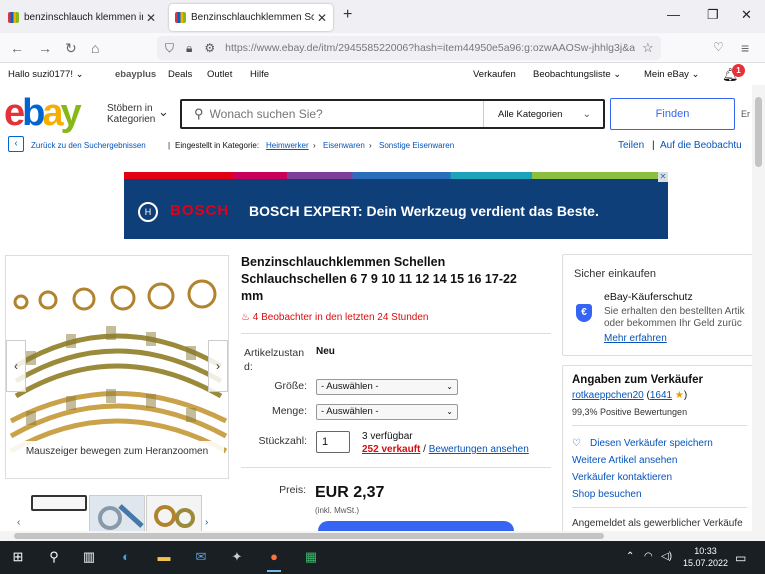 This screenshot has width=765, height=574. What do you see at coordinates (251, 17) in the screenshot?
I see `tab-product: Benzinschlauchklemmen Schelle ✕` at bounding box center [251, 17].